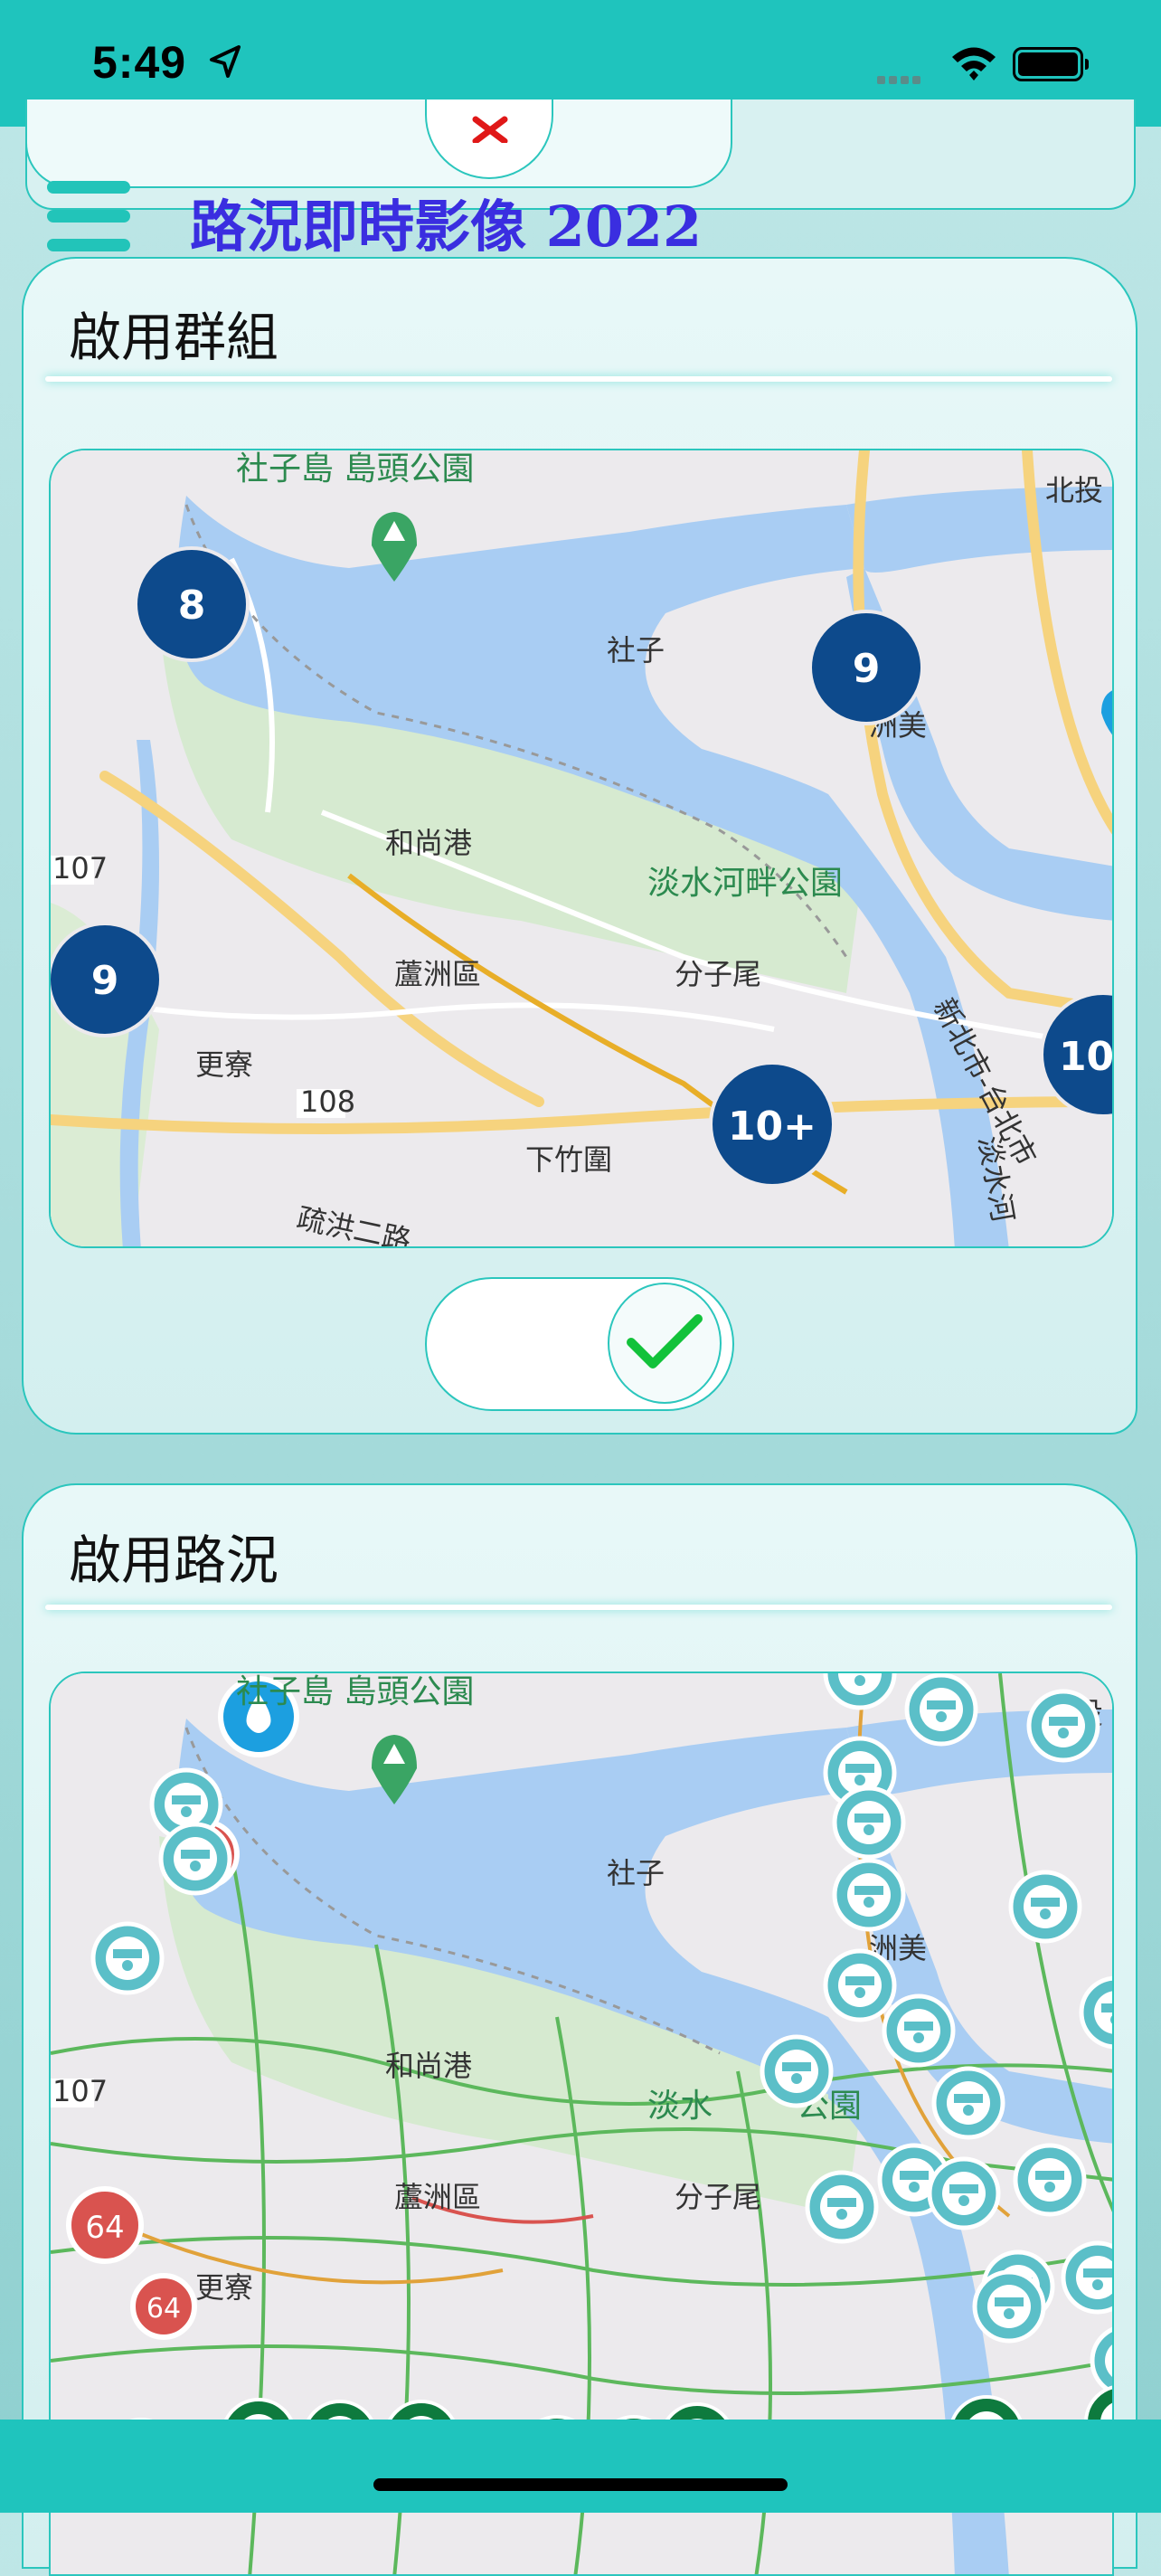 The width and height of the screenshot is (1161, 2576). I want to click on battery-icon, so click(1051, 64).